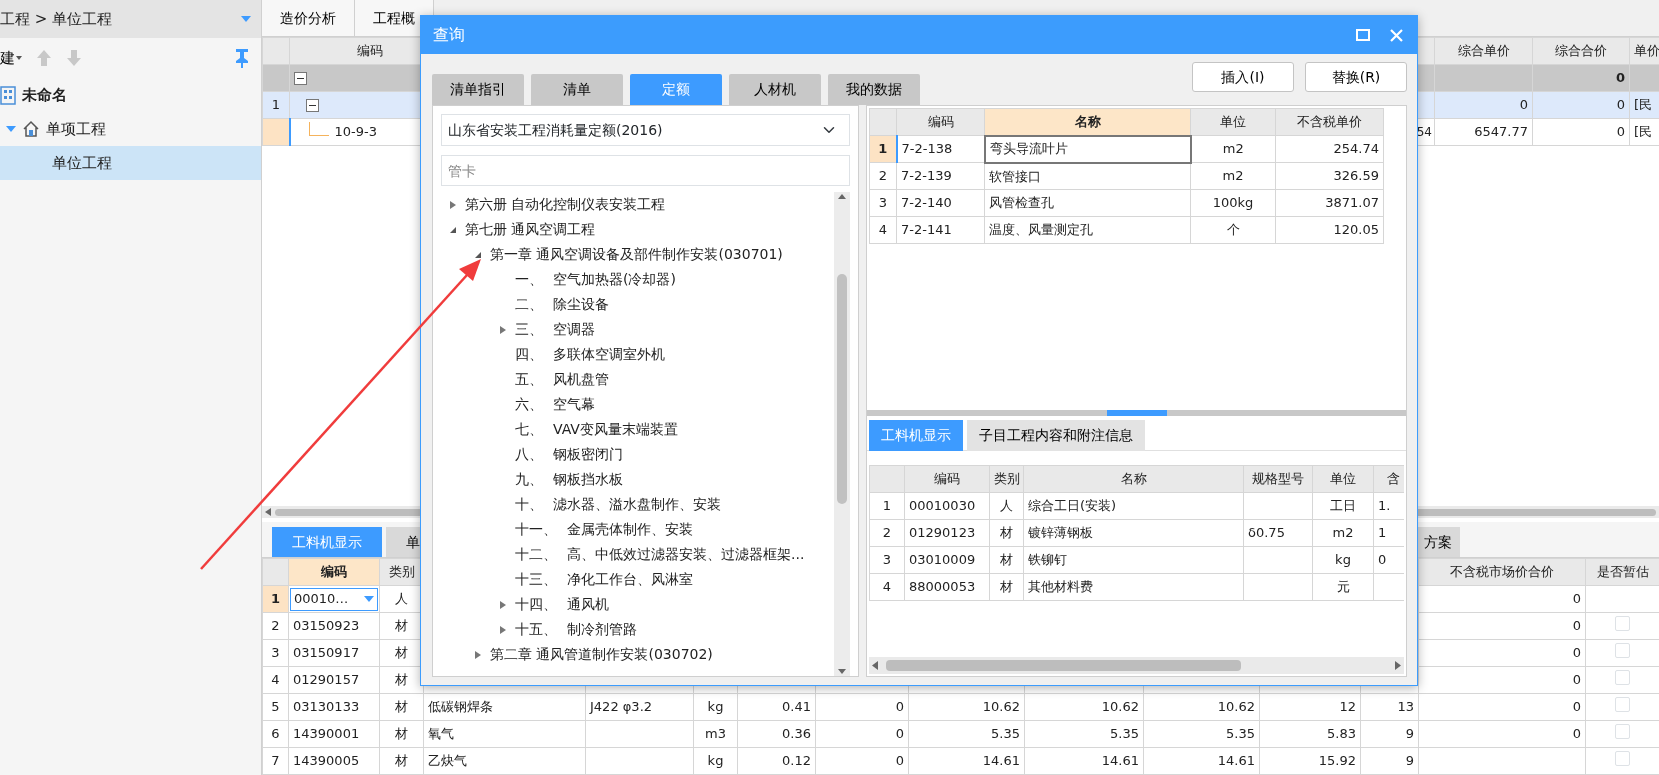  I want to click on row-number: 5, so click(275, 707).